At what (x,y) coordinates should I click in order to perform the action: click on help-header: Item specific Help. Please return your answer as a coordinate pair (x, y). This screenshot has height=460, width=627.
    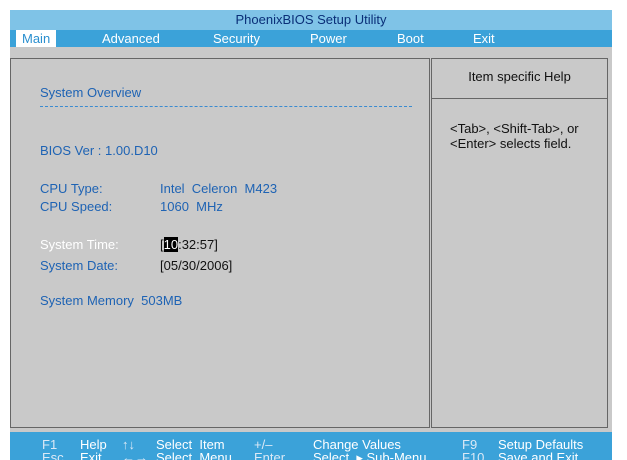
    Looking at the image, I should click on (519, 79).